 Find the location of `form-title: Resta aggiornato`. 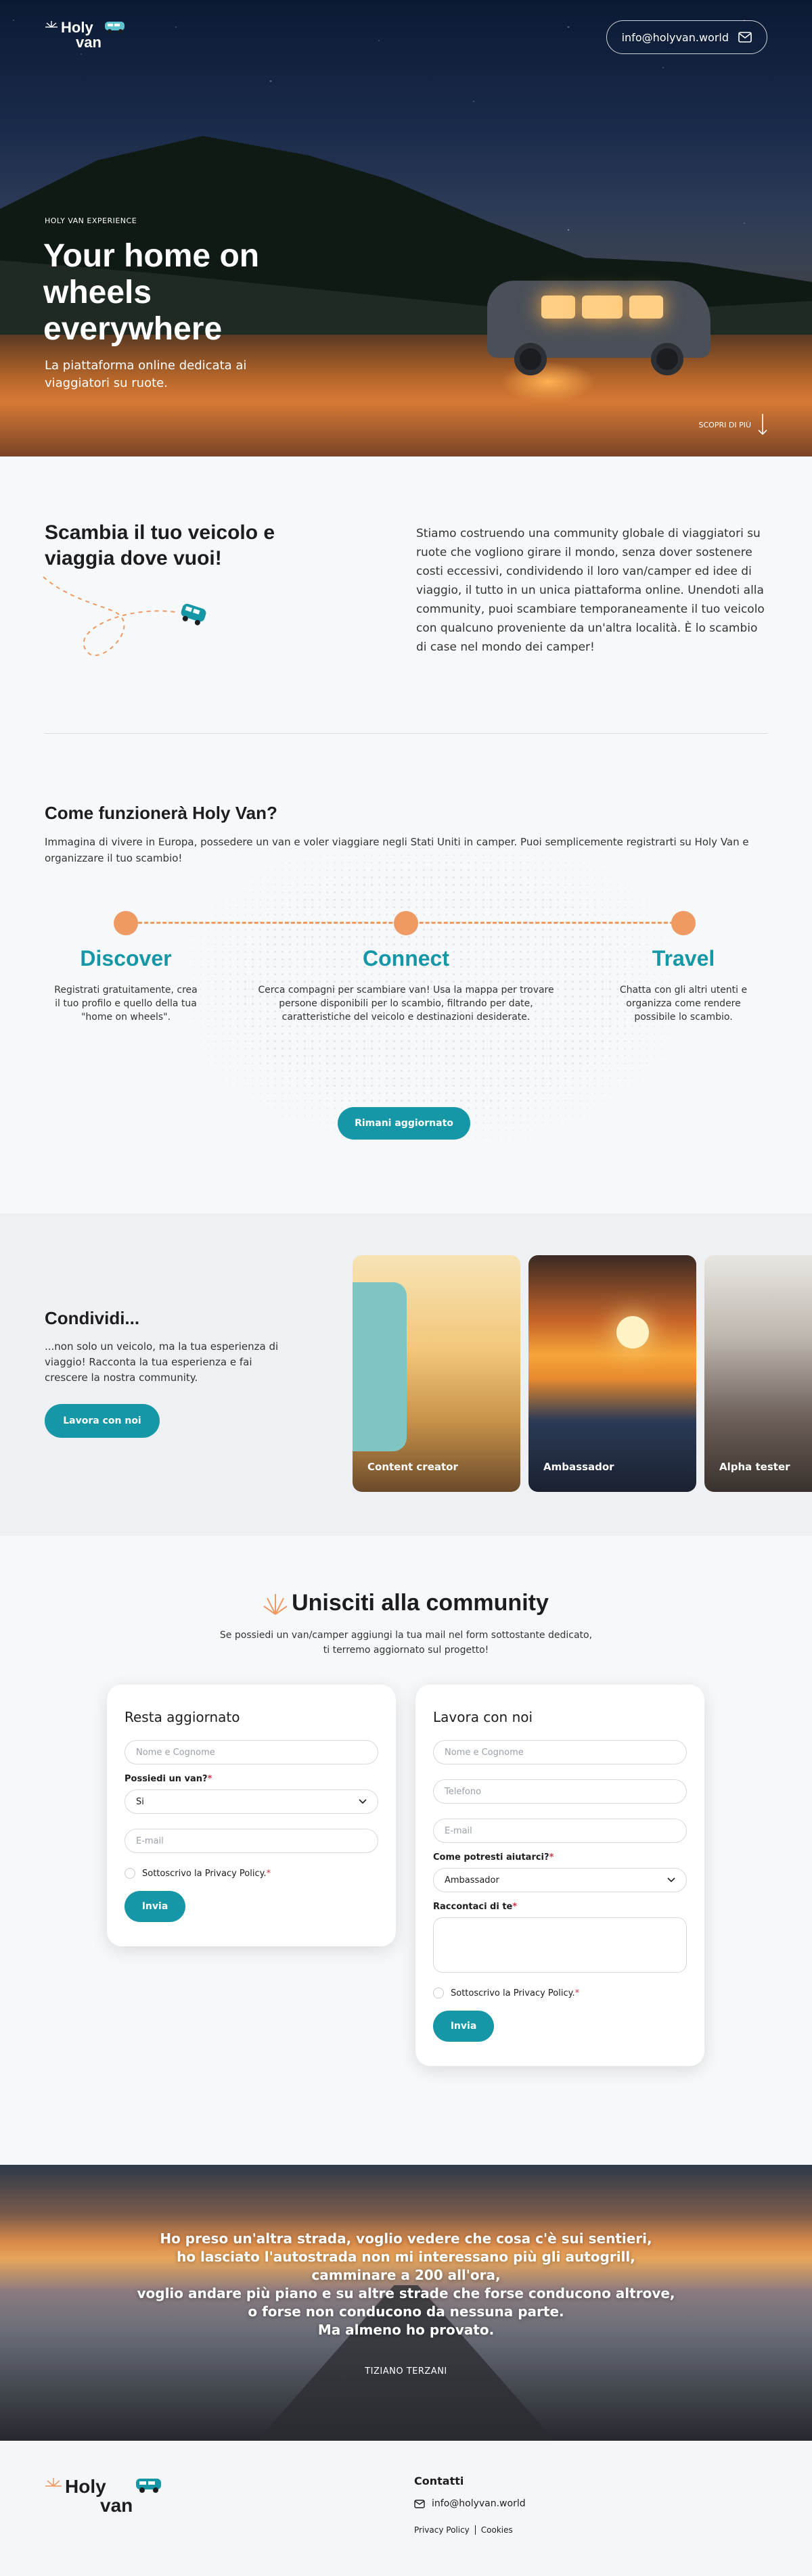

form-title: Resta aggiornato is located at coordinates (182, 1717).